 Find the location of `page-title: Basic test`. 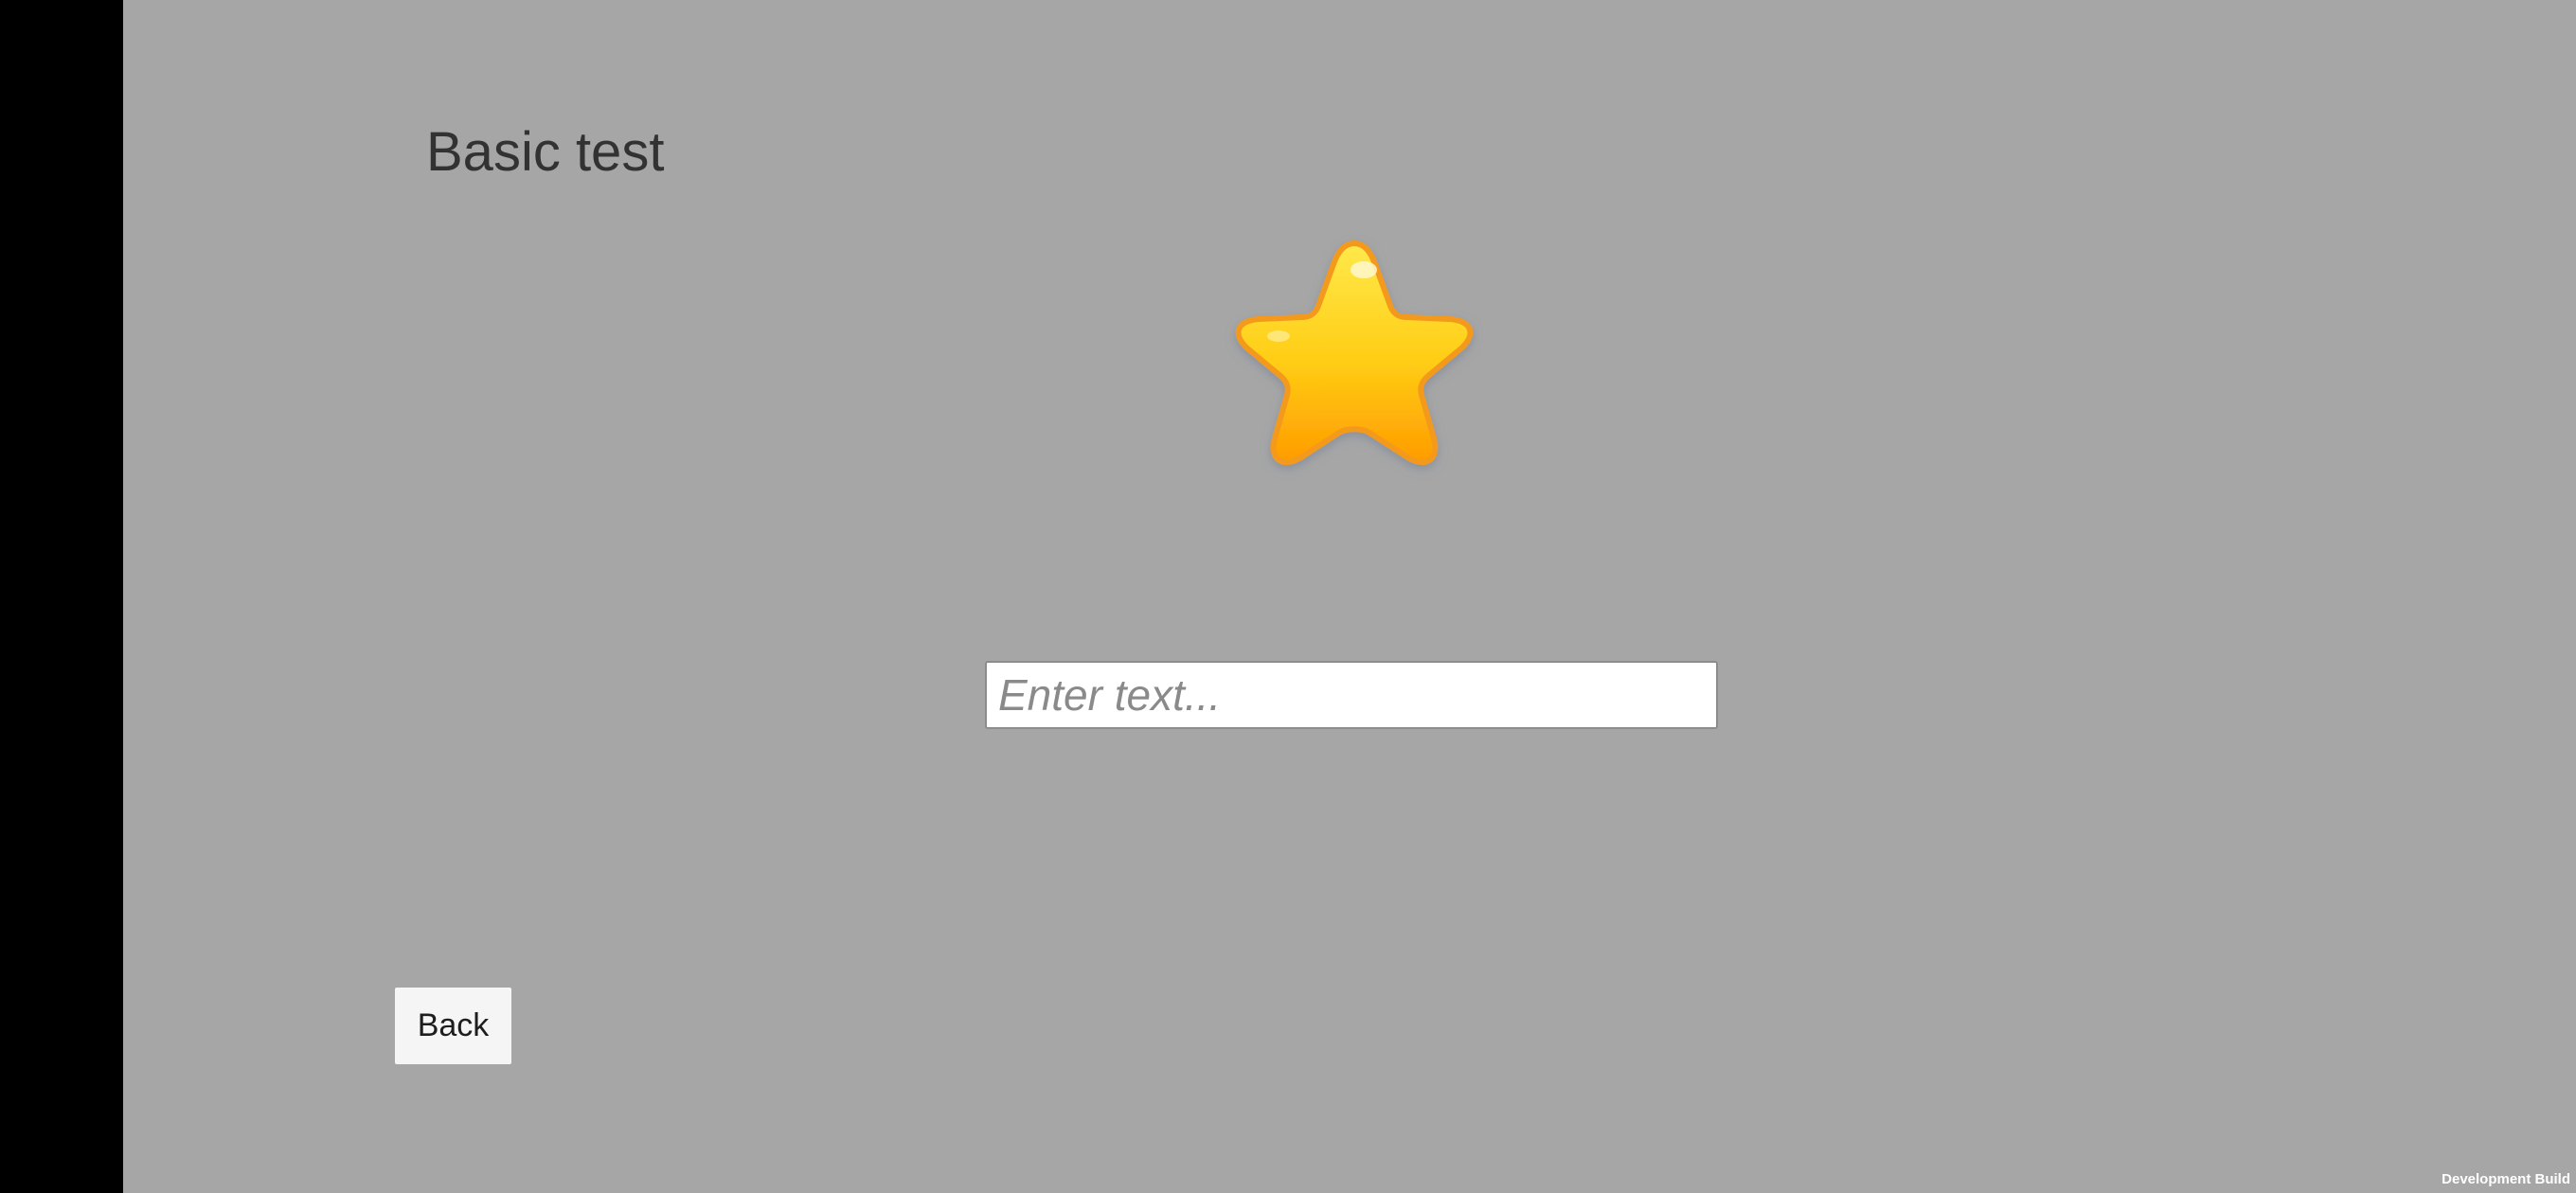

page-title: Basic test is located at coordinates (545, 152).